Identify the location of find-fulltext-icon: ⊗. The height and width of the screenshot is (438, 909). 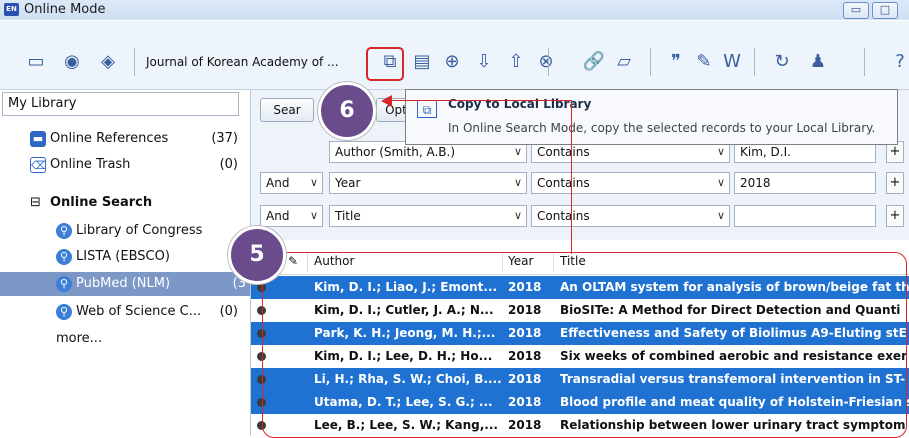
(546, 62).